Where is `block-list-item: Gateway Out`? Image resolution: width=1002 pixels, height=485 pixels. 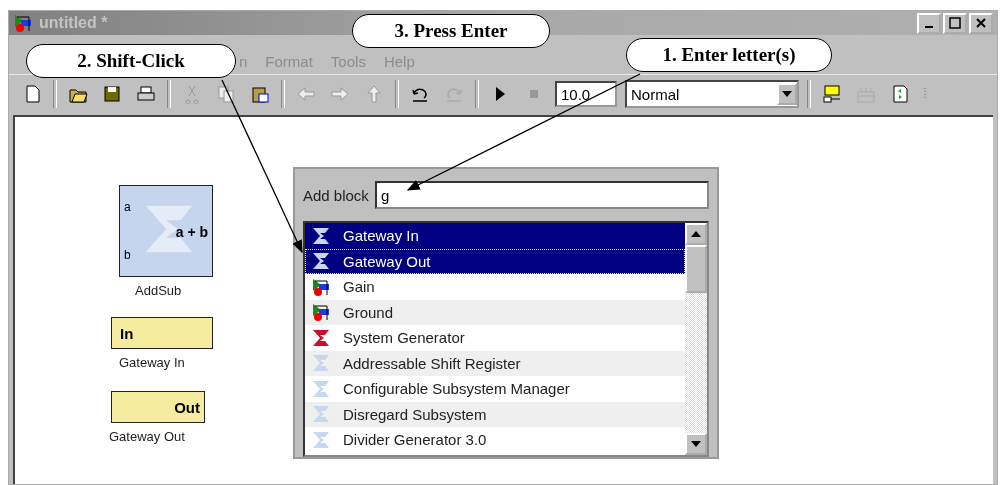
block-list-item: Gateway Out is located at coordinates (495, 261).